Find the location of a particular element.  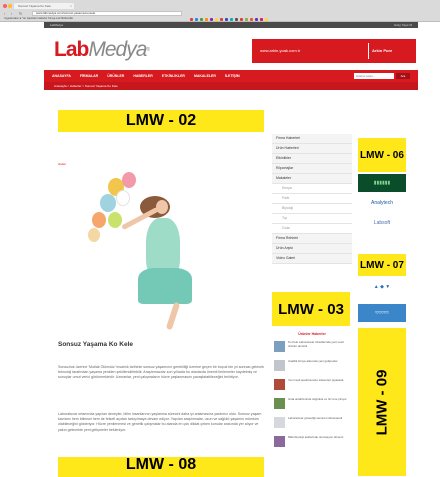

sidebar-menu-item: Makaleler is located at coordinates (312, 179).